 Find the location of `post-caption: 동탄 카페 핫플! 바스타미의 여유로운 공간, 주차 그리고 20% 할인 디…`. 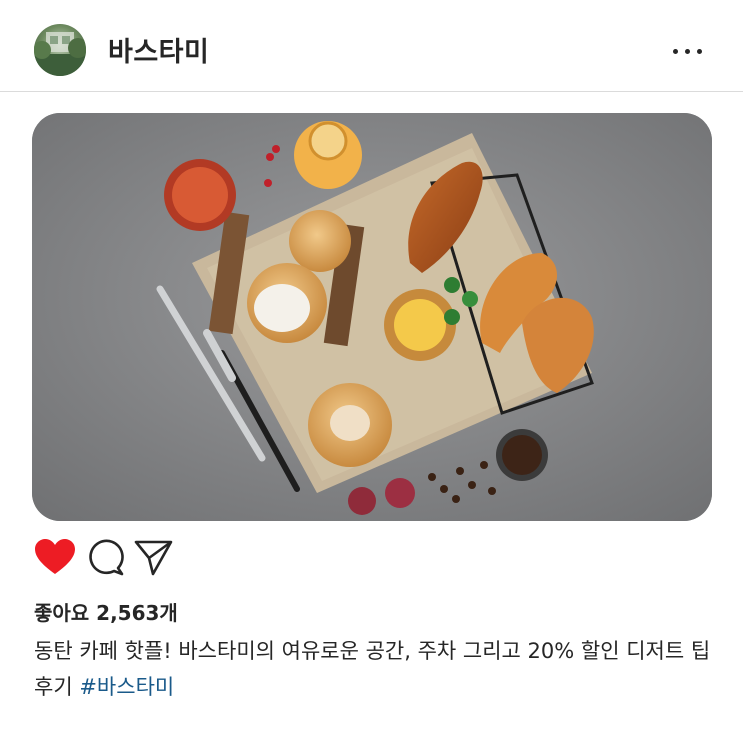

post-caption: 동탄 카페 핫플! 바스타미의 여유로운 공간, 주차 그리고 20% 할인 디… is located at coordinates (374, 669).